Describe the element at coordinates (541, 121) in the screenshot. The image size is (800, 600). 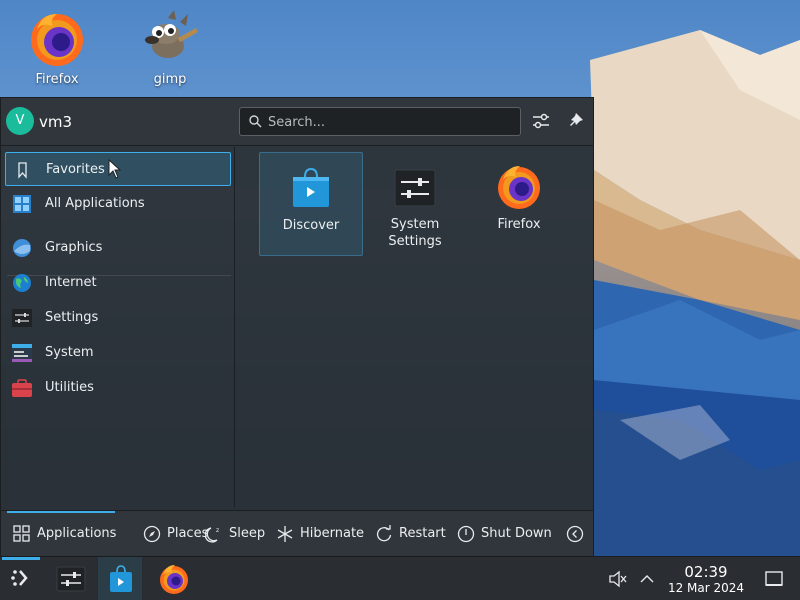
I see `configure-button` at that location.